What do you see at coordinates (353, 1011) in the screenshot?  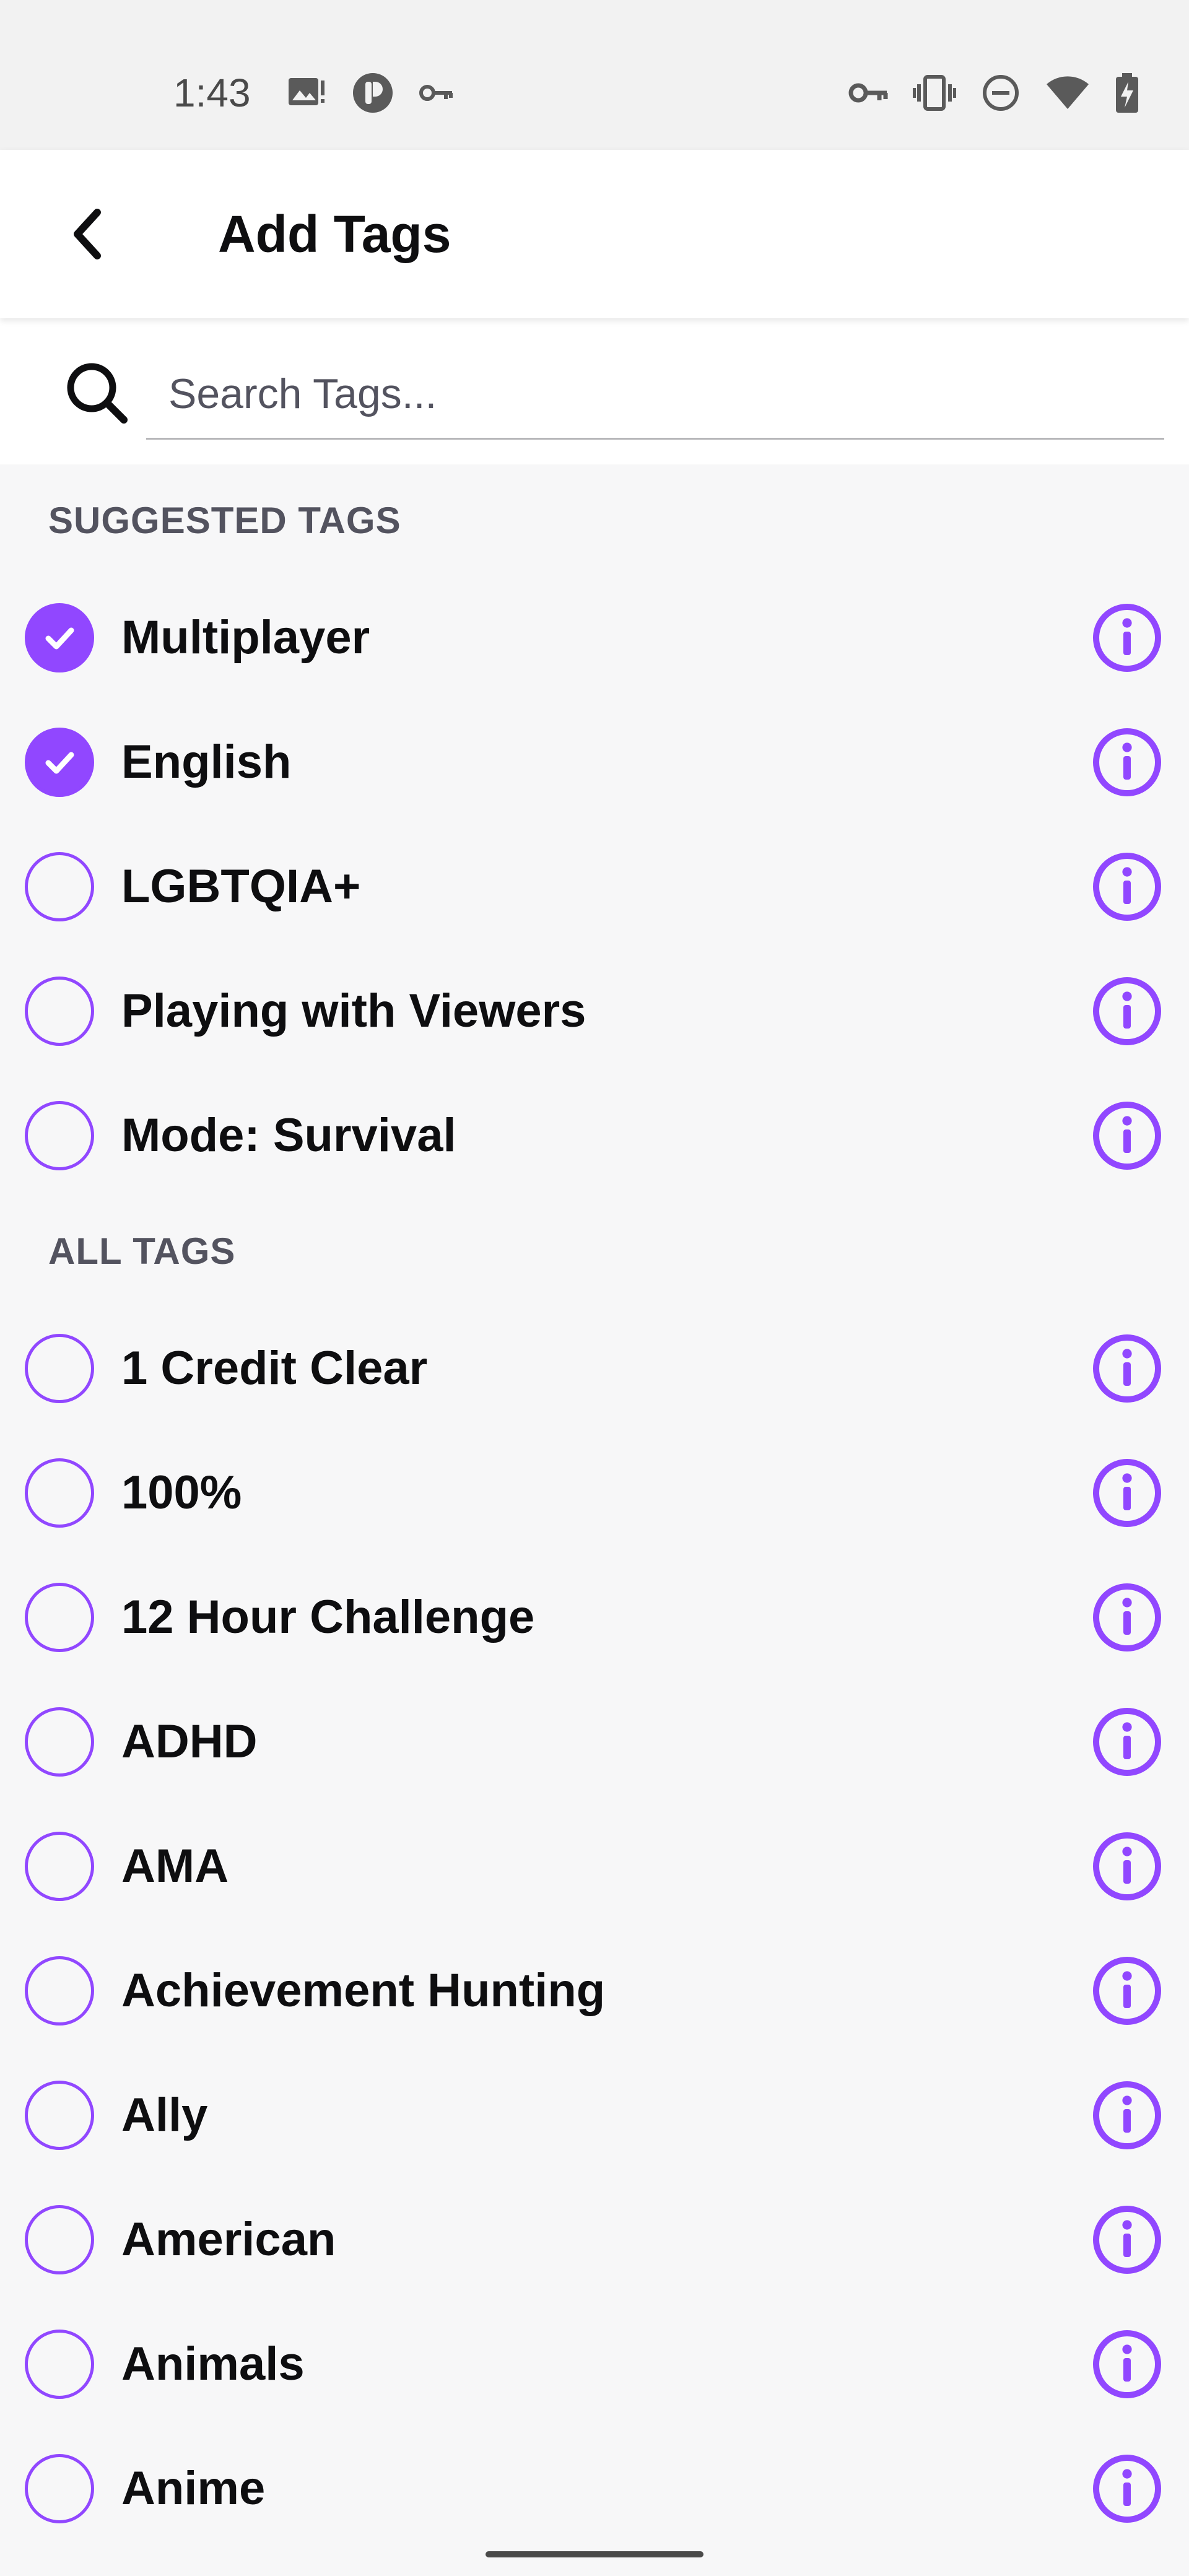 I see `tag-label: Playing with Viewers` at bounding box center [353, 1011].